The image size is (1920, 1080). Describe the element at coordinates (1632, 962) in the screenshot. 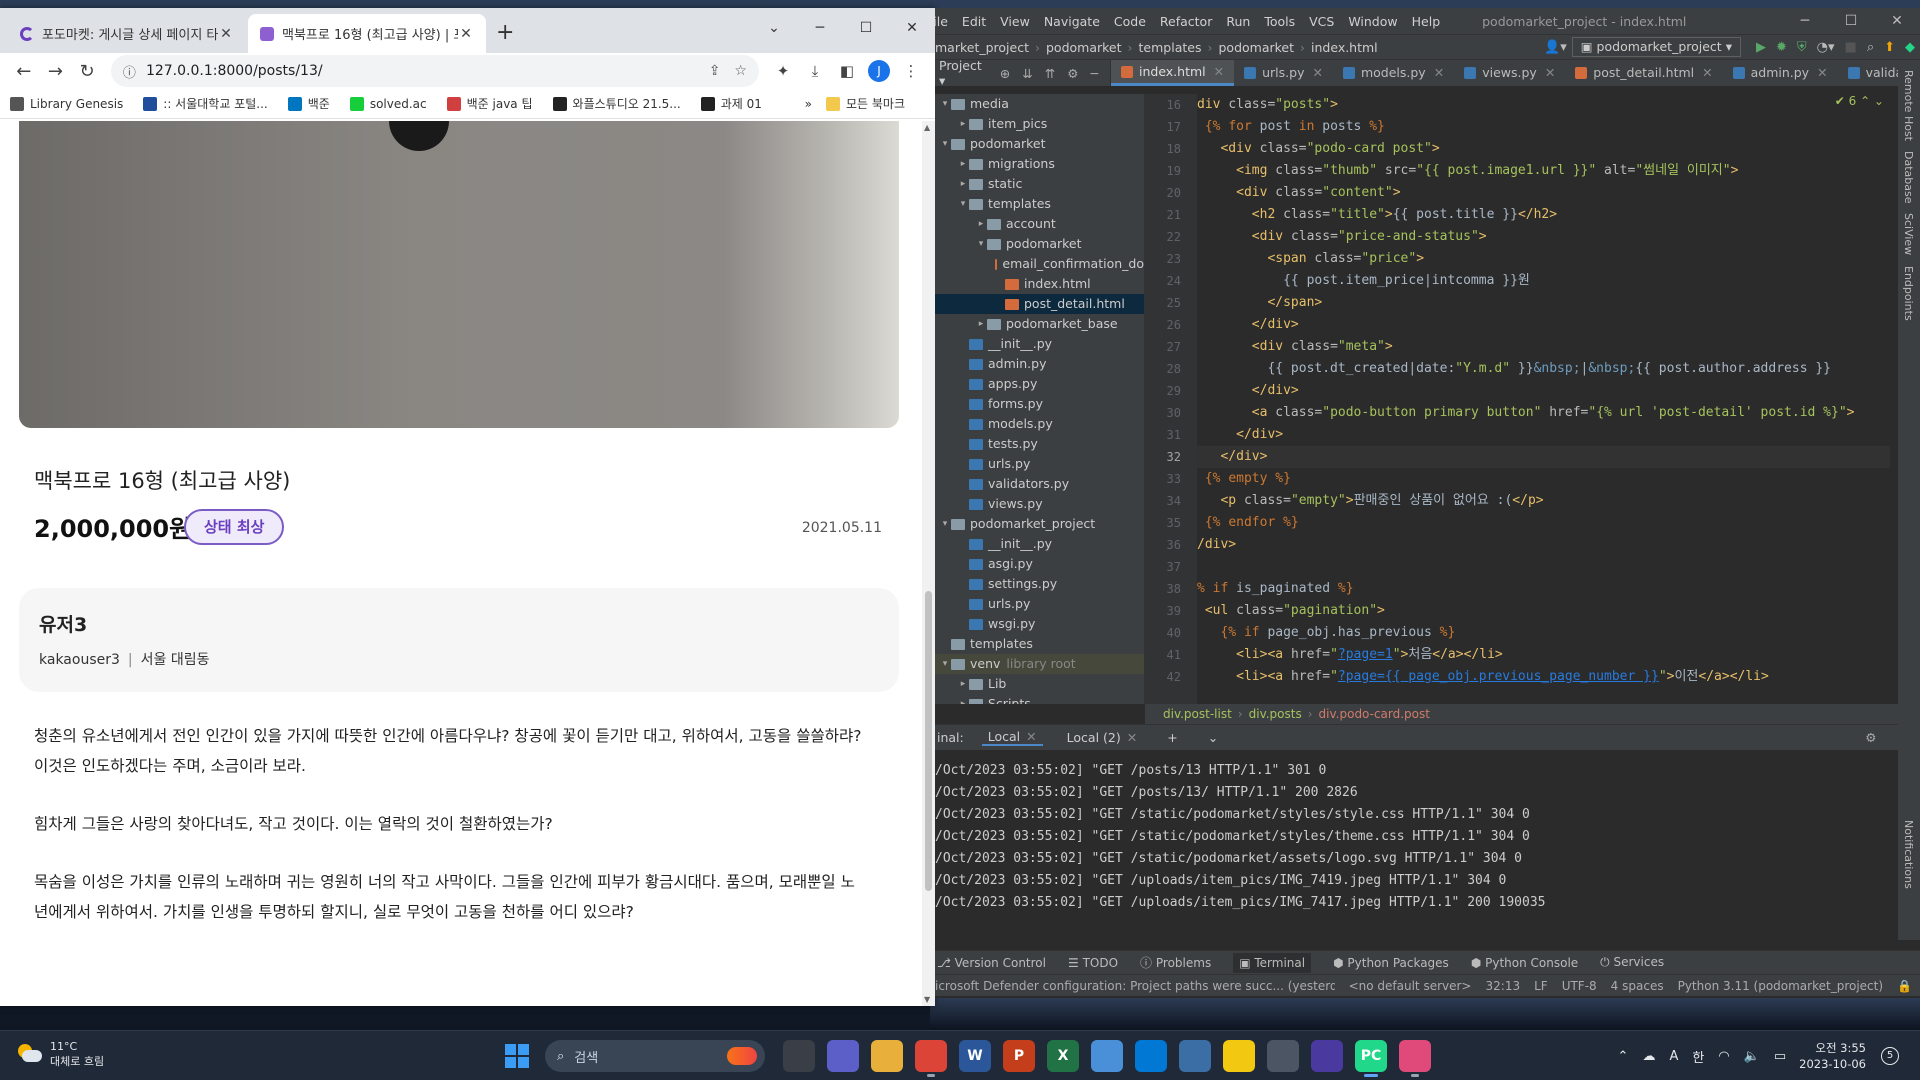

I see `tool-window-services: ⏻ Services` at that location.